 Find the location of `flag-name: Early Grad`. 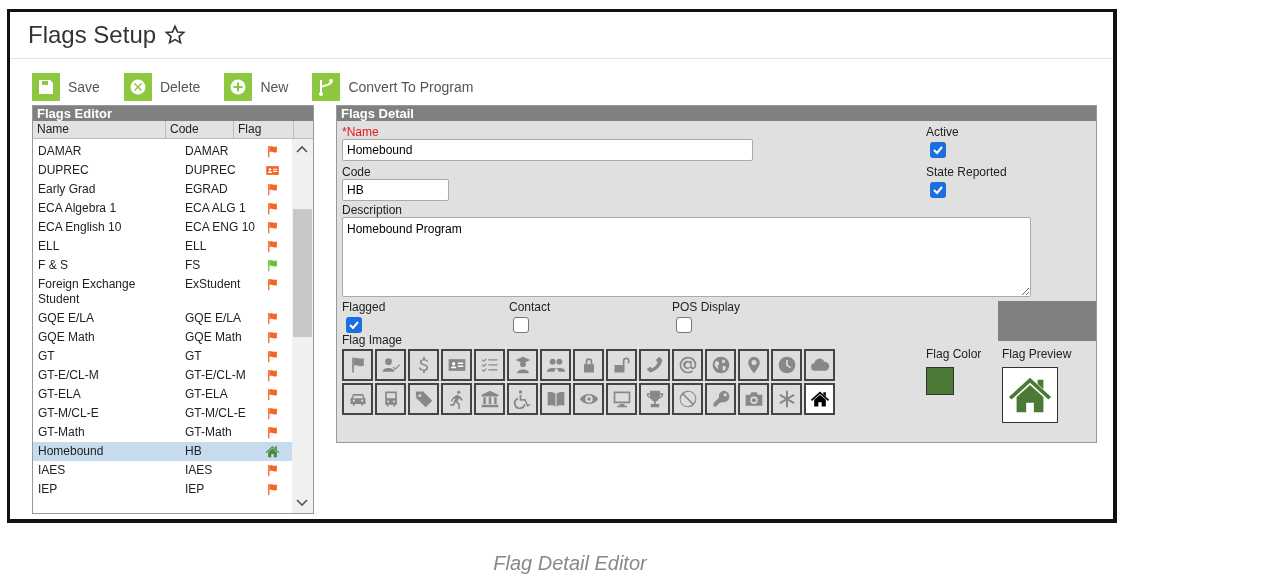

flag-name: Early Grad is located at coordinates (67, 189).